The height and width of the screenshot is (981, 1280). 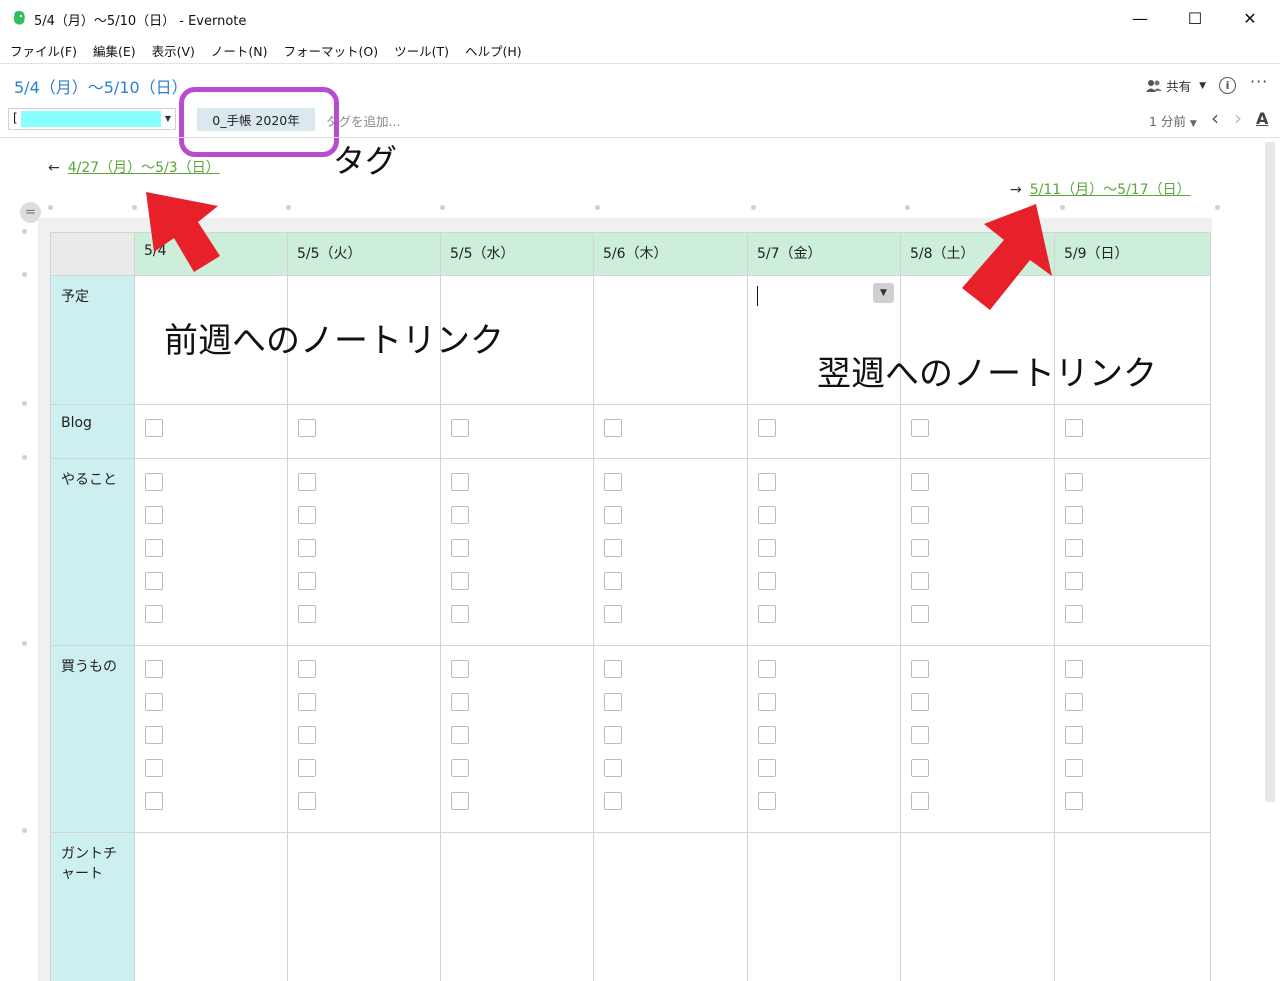 What do you see at coordinates (421, 50) in the screenshot?
I see `menu-tools: ツール(T)` at bounding box center [421, 50].